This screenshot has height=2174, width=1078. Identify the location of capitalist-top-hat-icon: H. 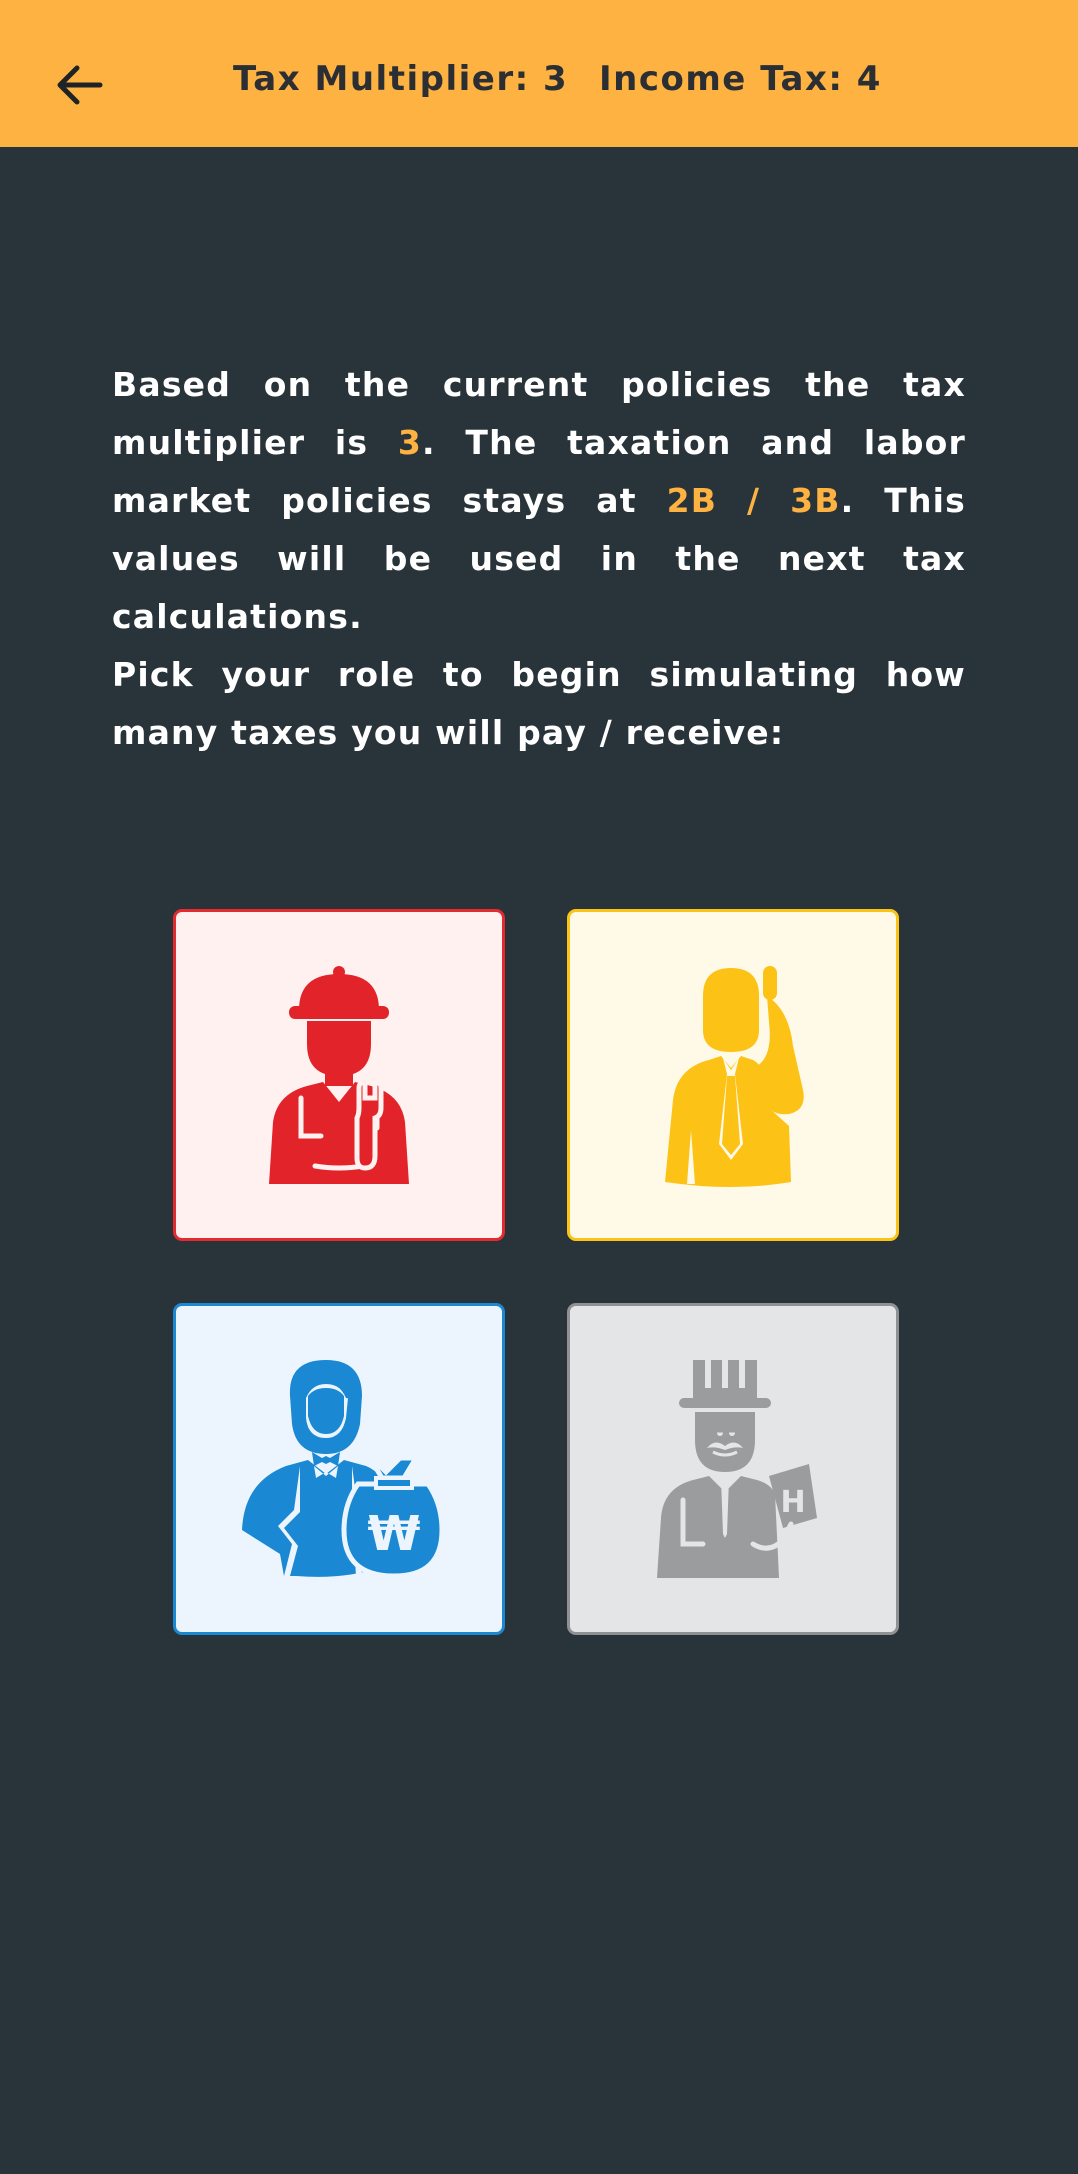
(737, 1469).